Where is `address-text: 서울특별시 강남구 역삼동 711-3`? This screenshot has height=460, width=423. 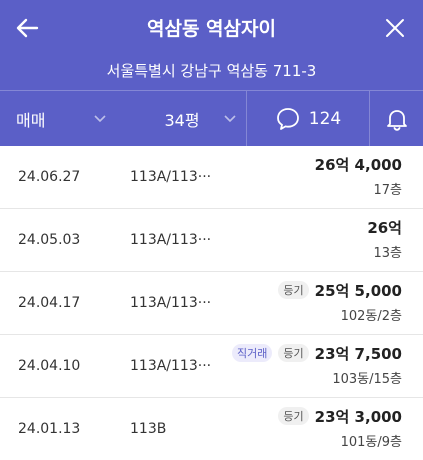 address-text: 서울특별시 강남구 역삼동 711-3 is located at coordinates (211, 71).